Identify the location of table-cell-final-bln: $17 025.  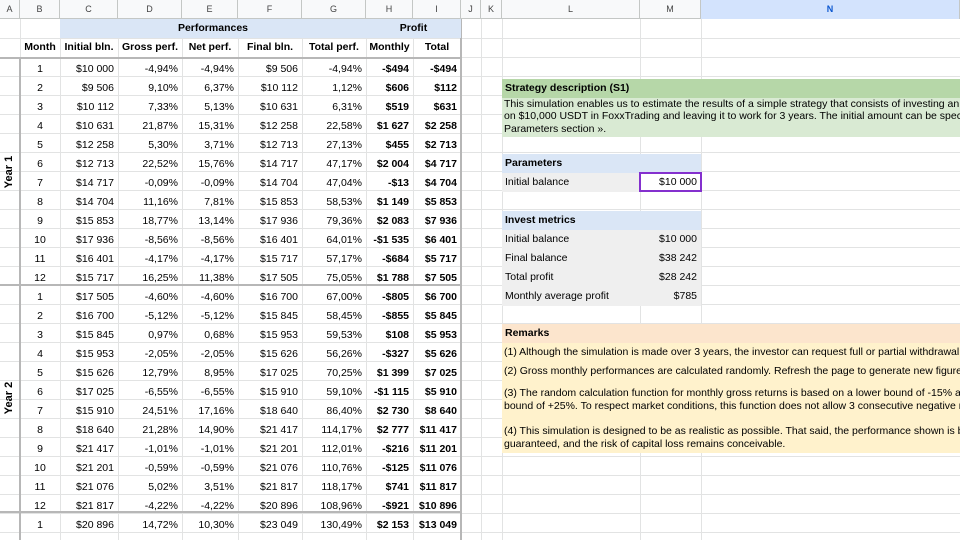
(270, 373).